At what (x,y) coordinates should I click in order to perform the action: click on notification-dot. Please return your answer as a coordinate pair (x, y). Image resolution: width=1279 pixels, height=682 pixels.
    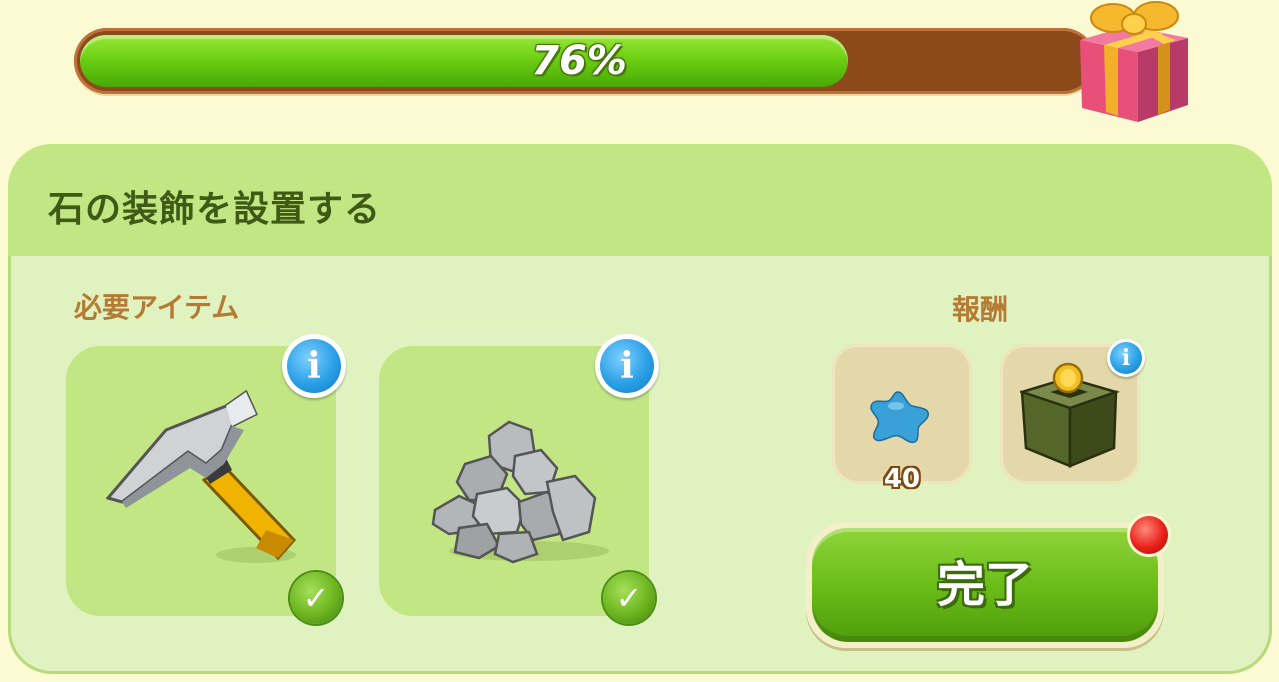
    Looking at the image, I should click on (1149, 535).